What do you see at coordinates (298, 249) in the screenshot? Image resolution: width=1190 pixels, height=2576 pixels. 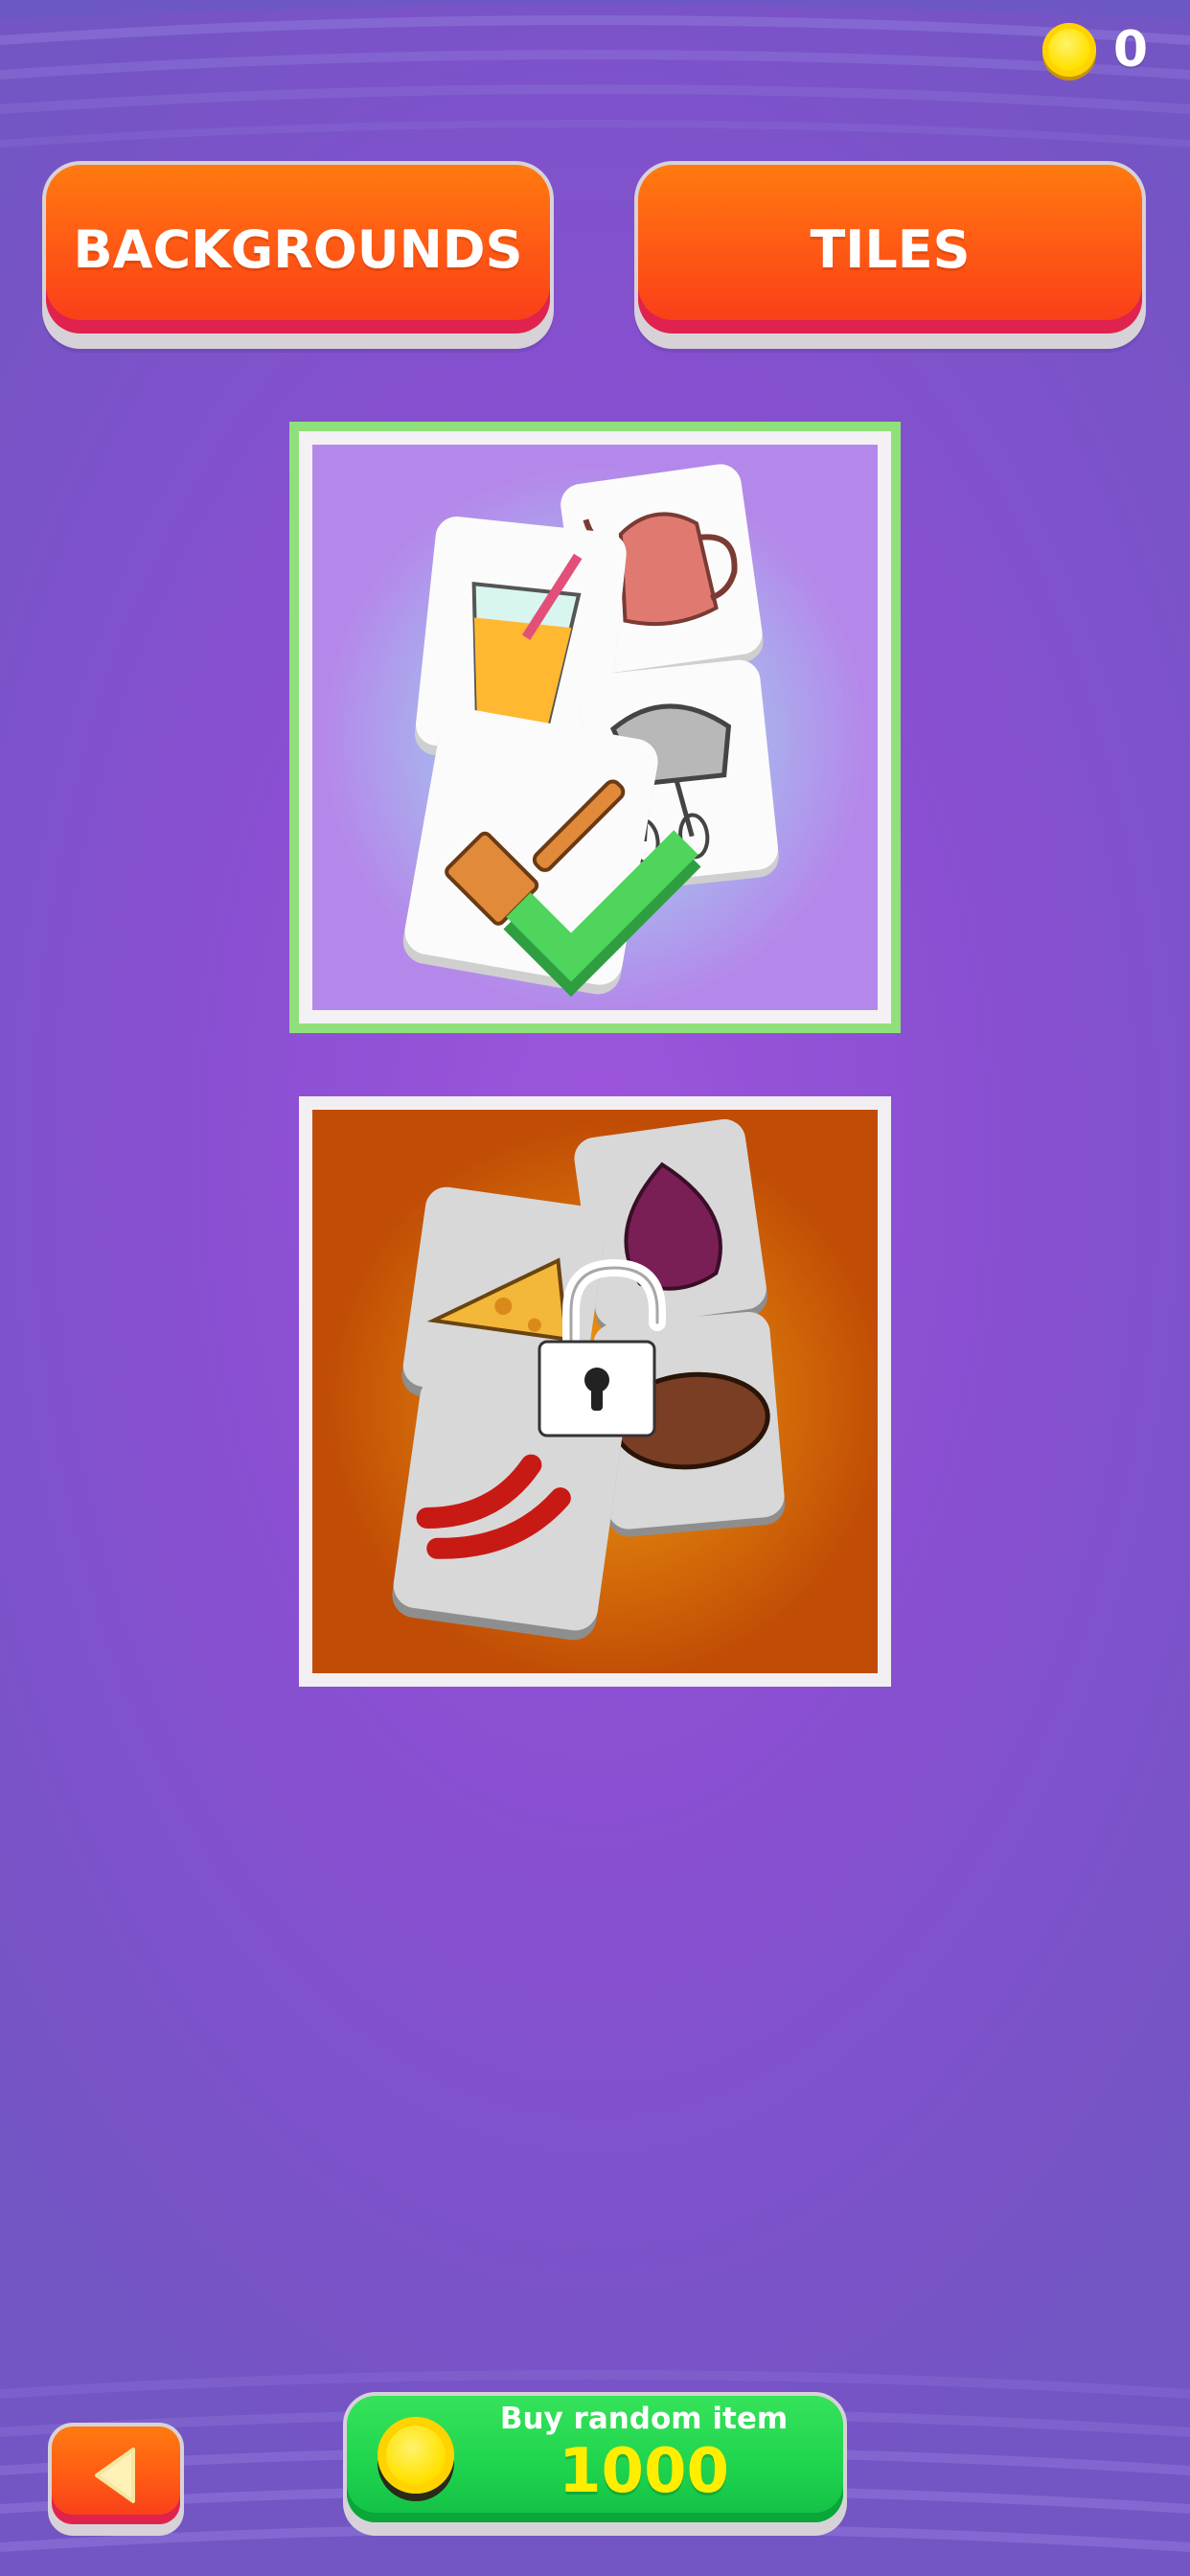 I see `tab-backgrounds-label: BACKGROUNDS` at bounding box center [298, 249].